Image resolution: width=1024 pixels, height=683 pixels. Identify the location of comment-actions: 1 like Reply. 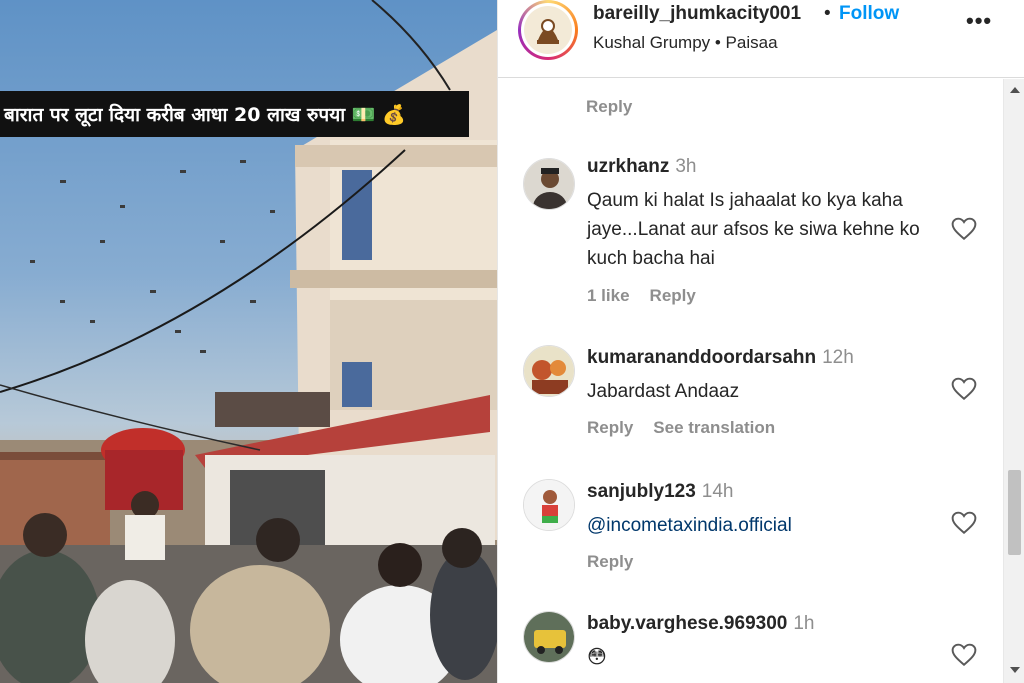
(651, 296).